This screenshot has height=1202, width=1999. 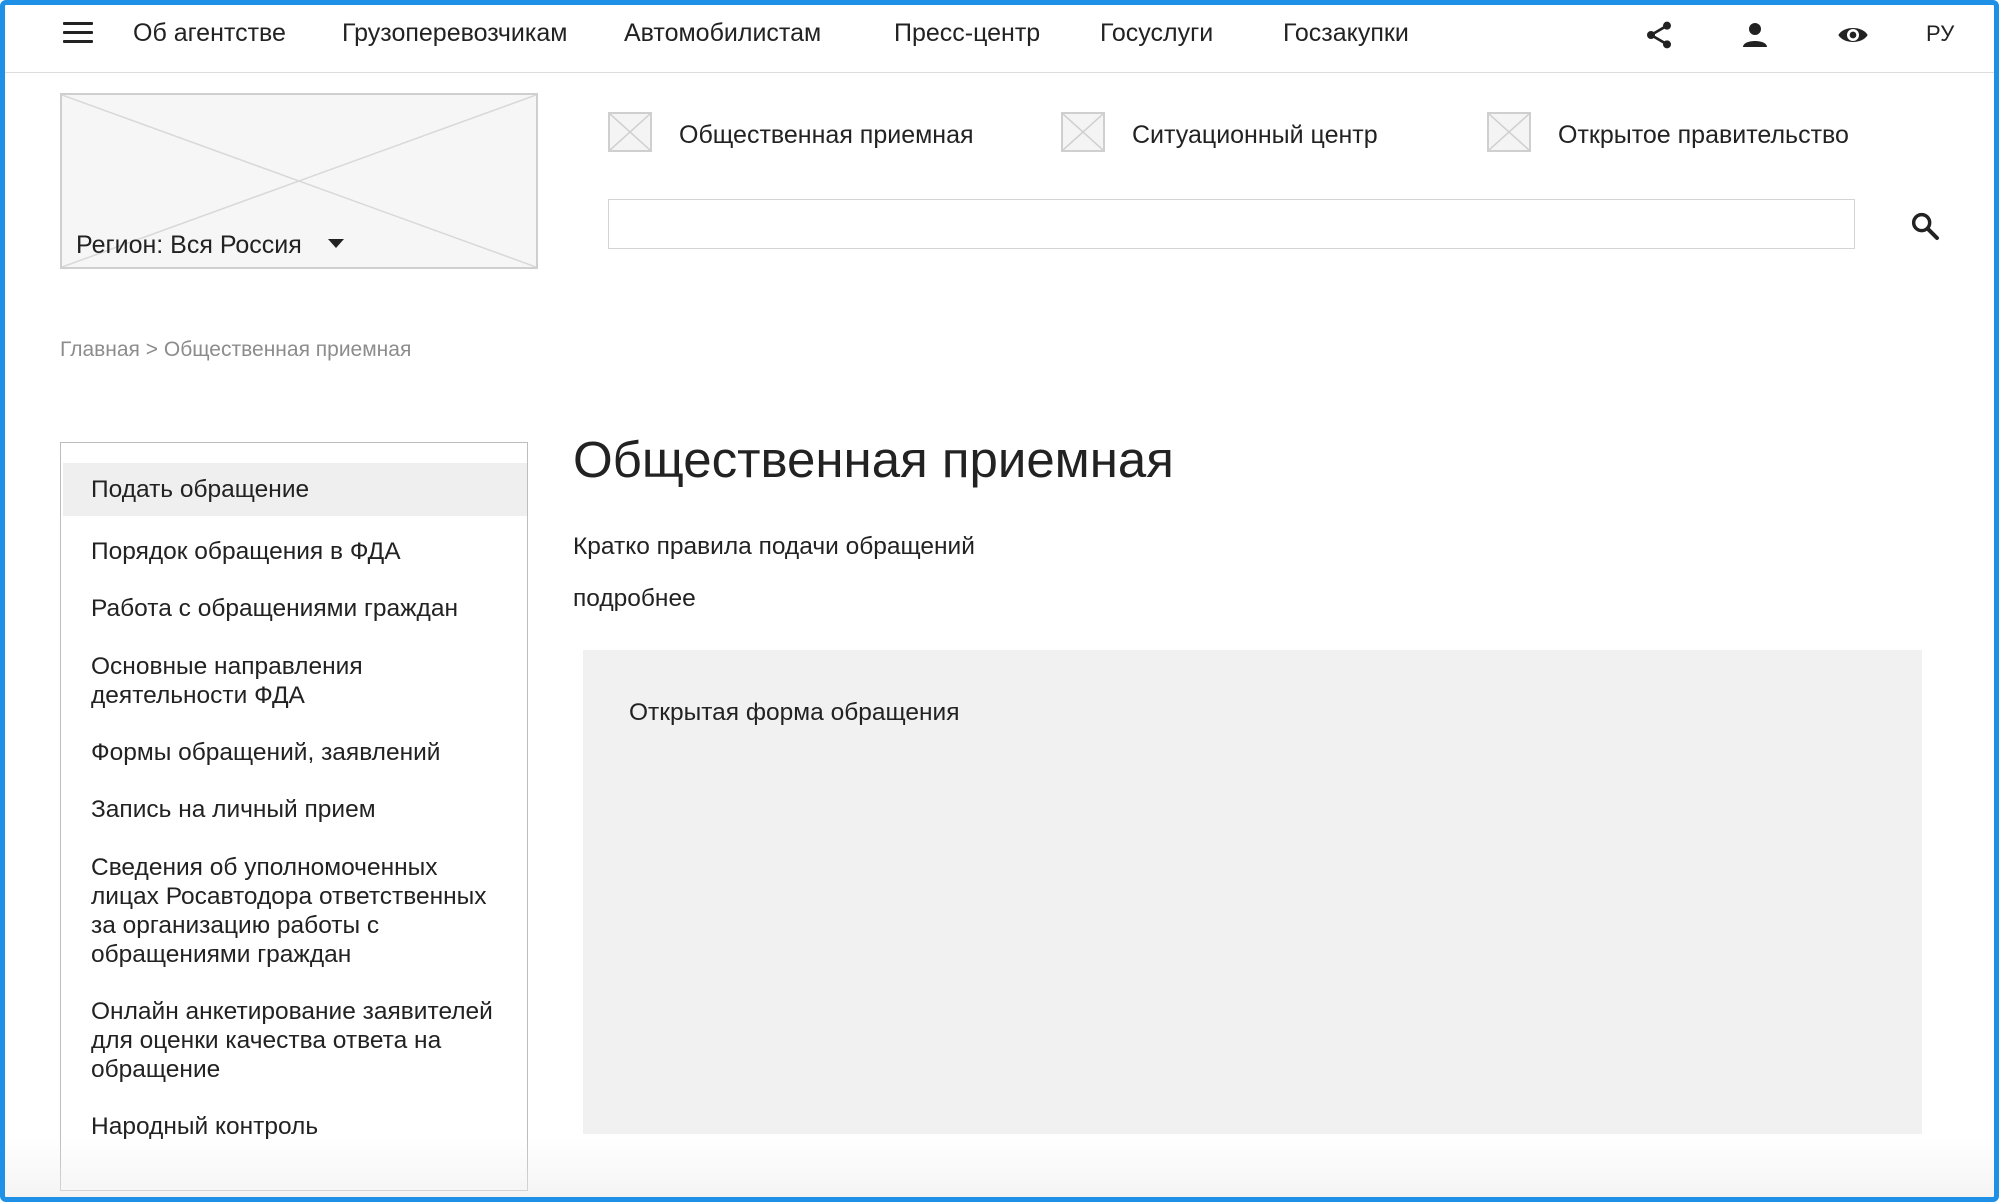 What do you see at coordinates (1156, 33) in the screenshot?
I see `nav-link-gosuslugi: Госуслуги` at bounding box center [1156, 33].